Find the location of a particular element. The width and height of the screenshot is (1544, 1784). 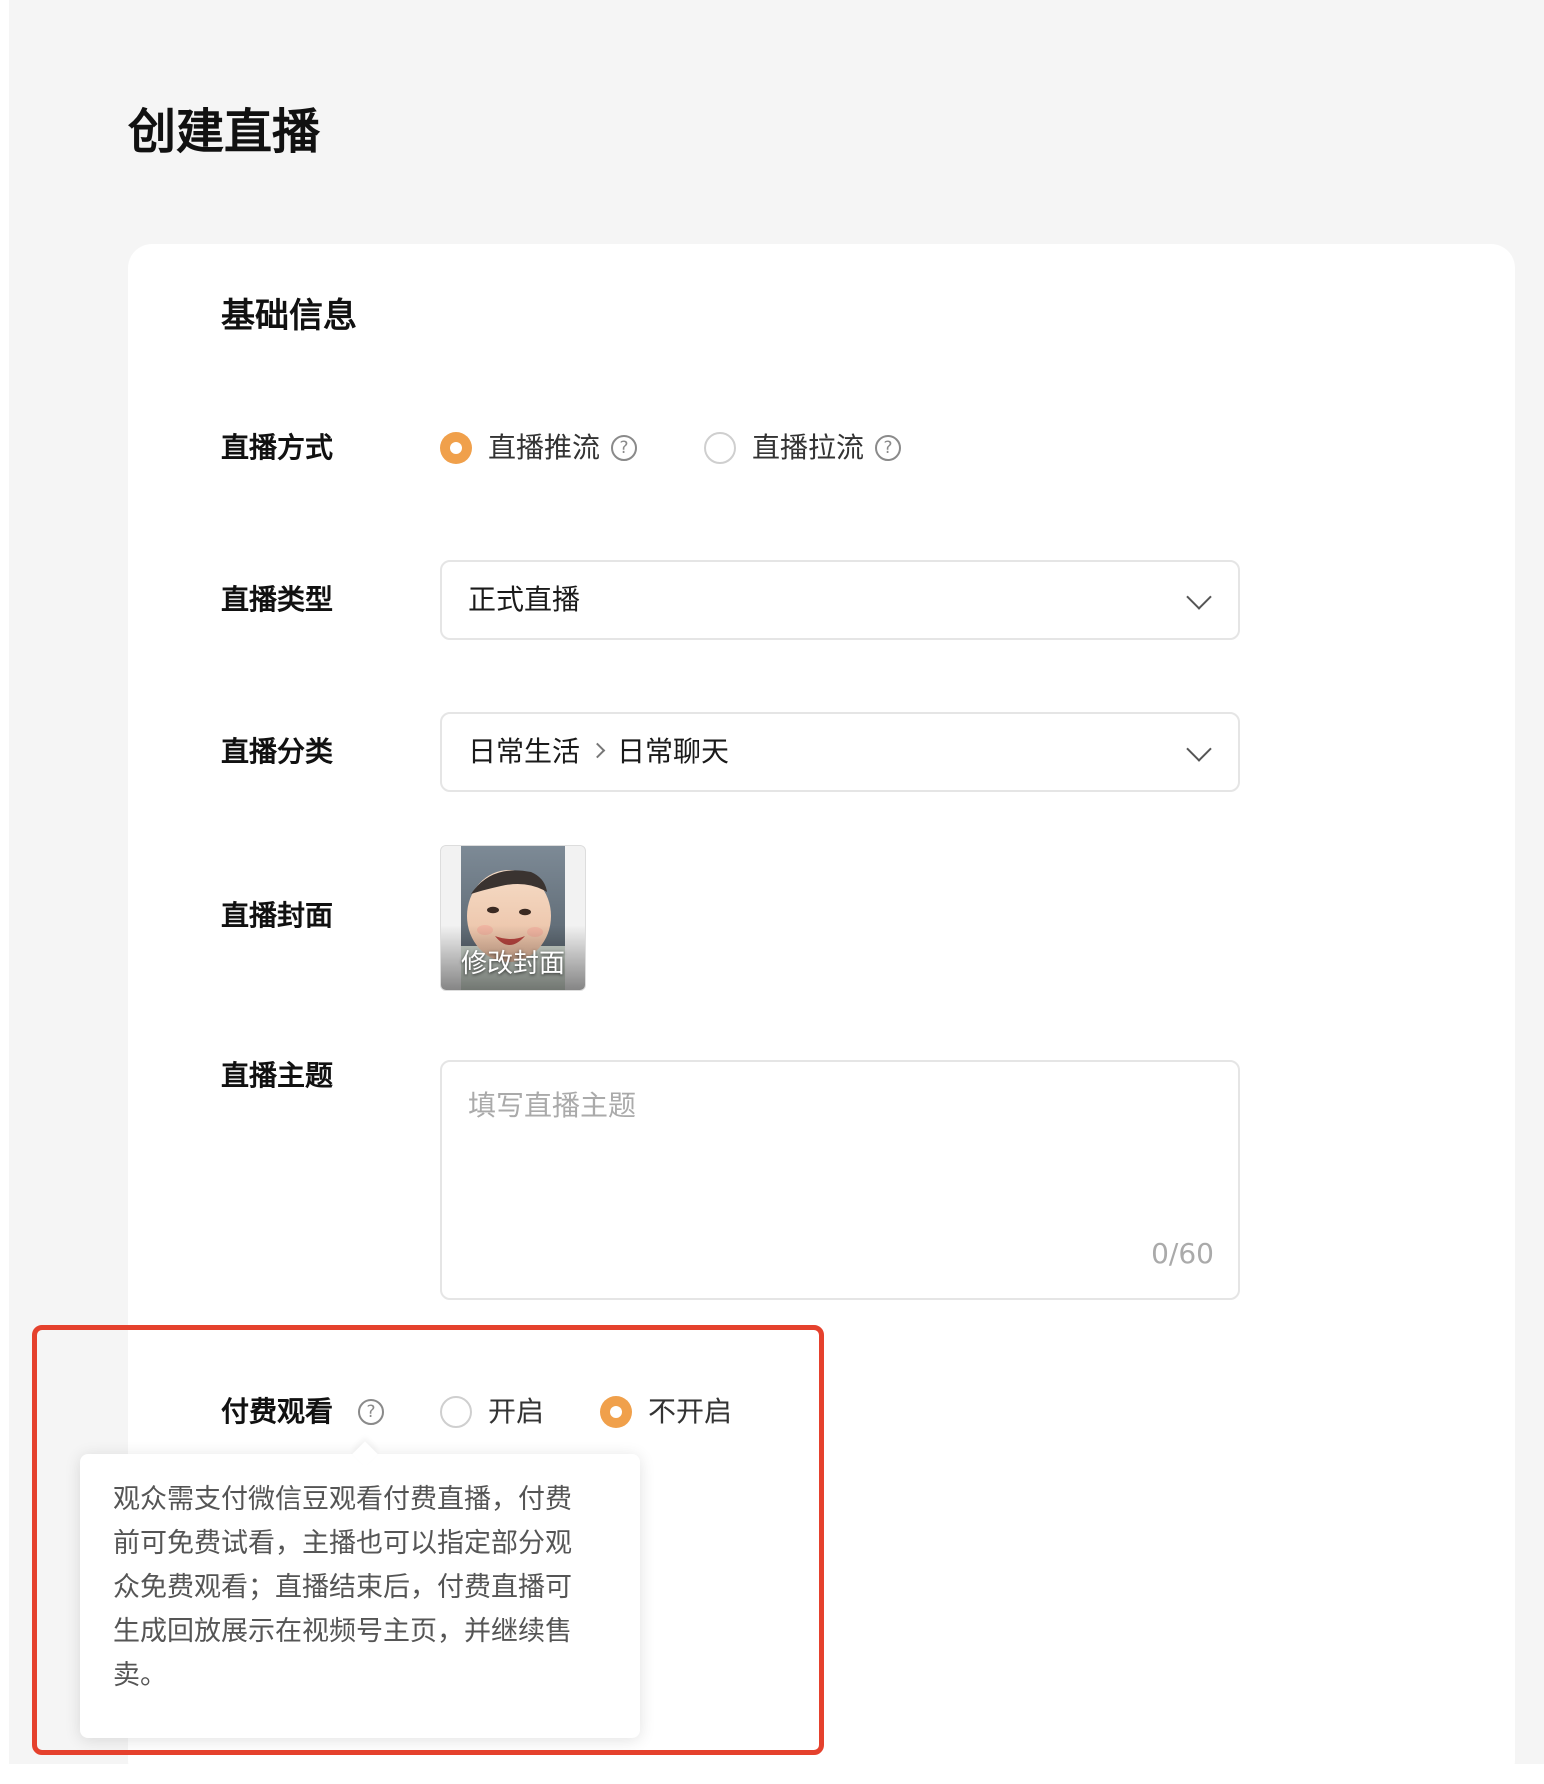

live-category-label: 直播分类 is located at coordinates (277, 751).